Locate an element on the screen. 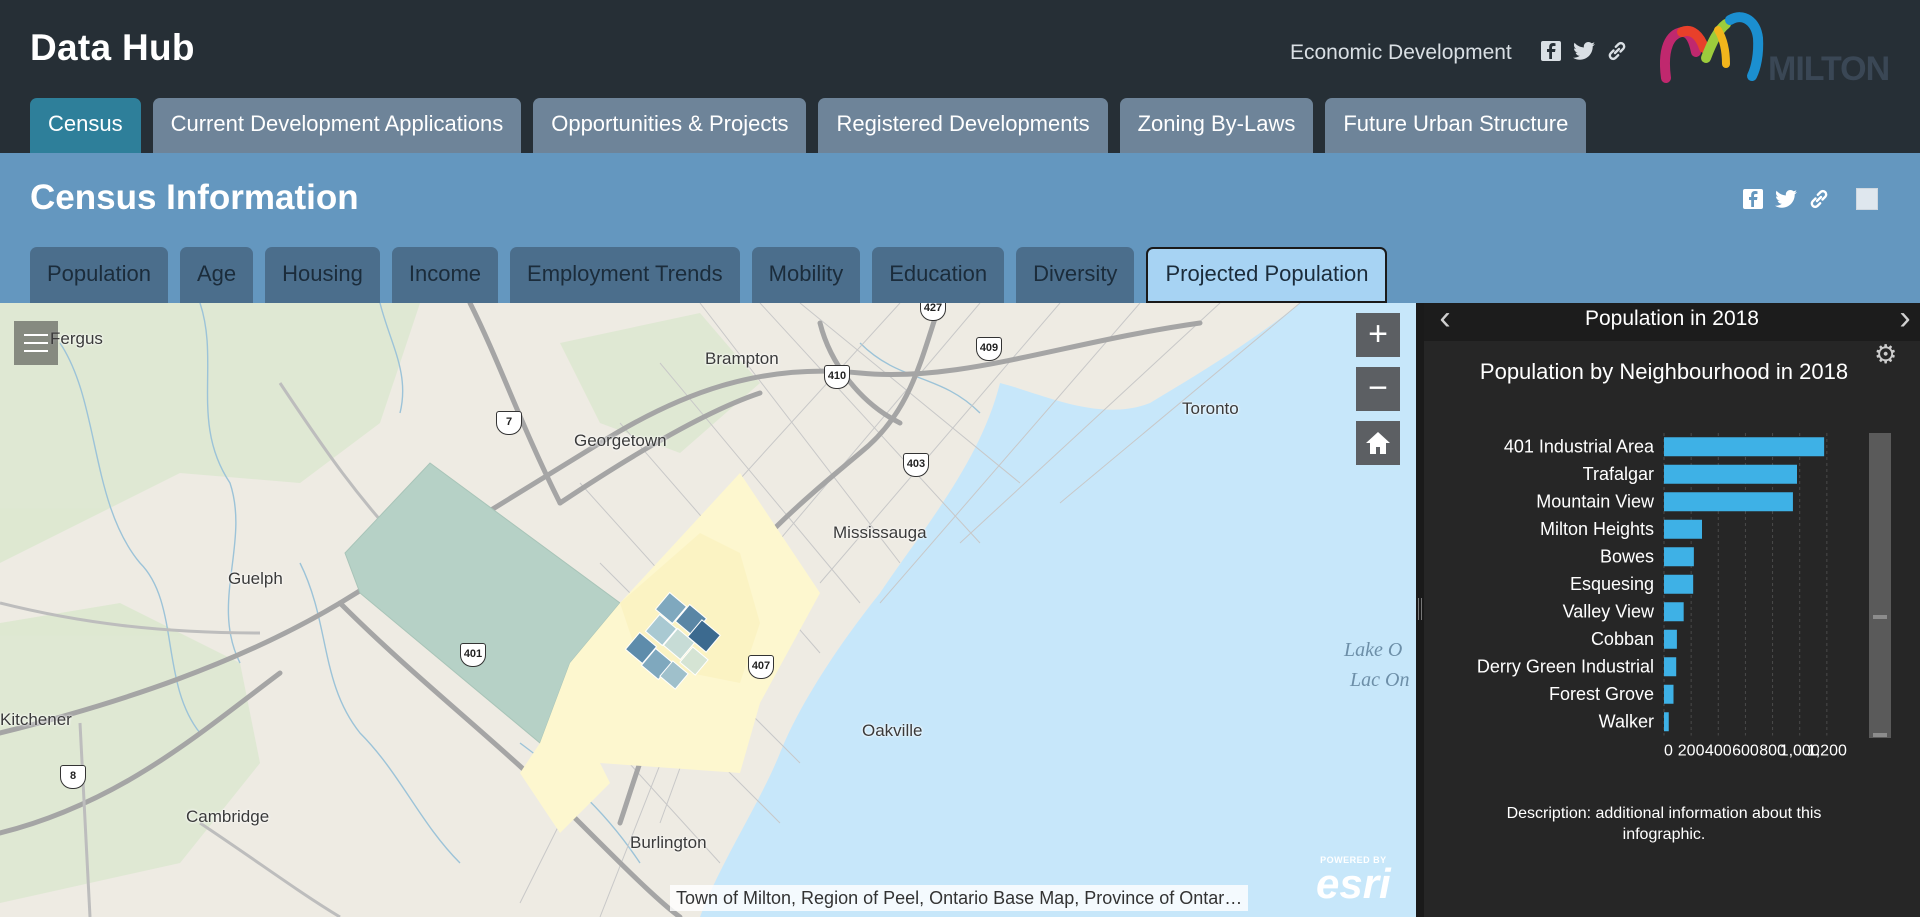  header-social-links is located at coordinates (1584, 51).